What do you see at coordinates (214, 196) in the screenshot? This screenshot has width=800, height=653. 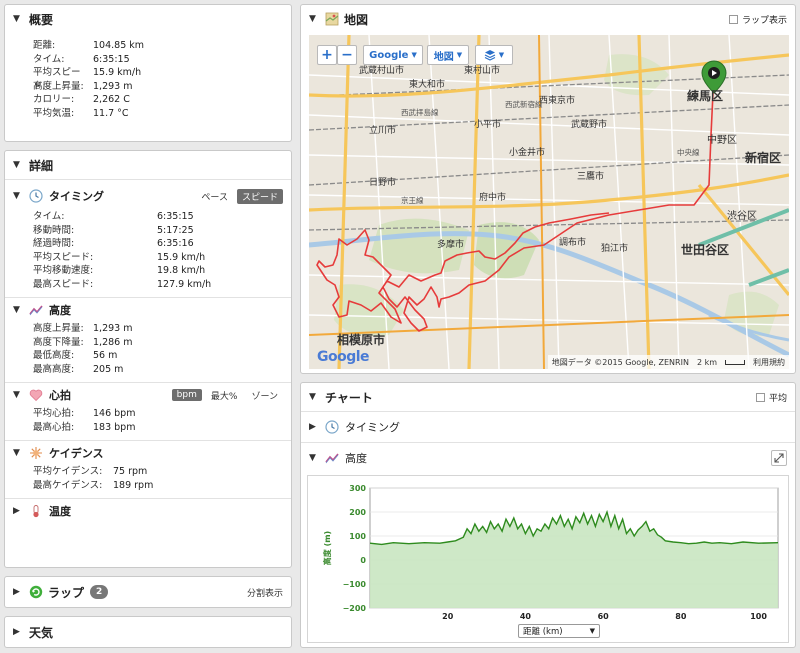 I see `pace-toggle: ペース` at bounding box center [214, 196].